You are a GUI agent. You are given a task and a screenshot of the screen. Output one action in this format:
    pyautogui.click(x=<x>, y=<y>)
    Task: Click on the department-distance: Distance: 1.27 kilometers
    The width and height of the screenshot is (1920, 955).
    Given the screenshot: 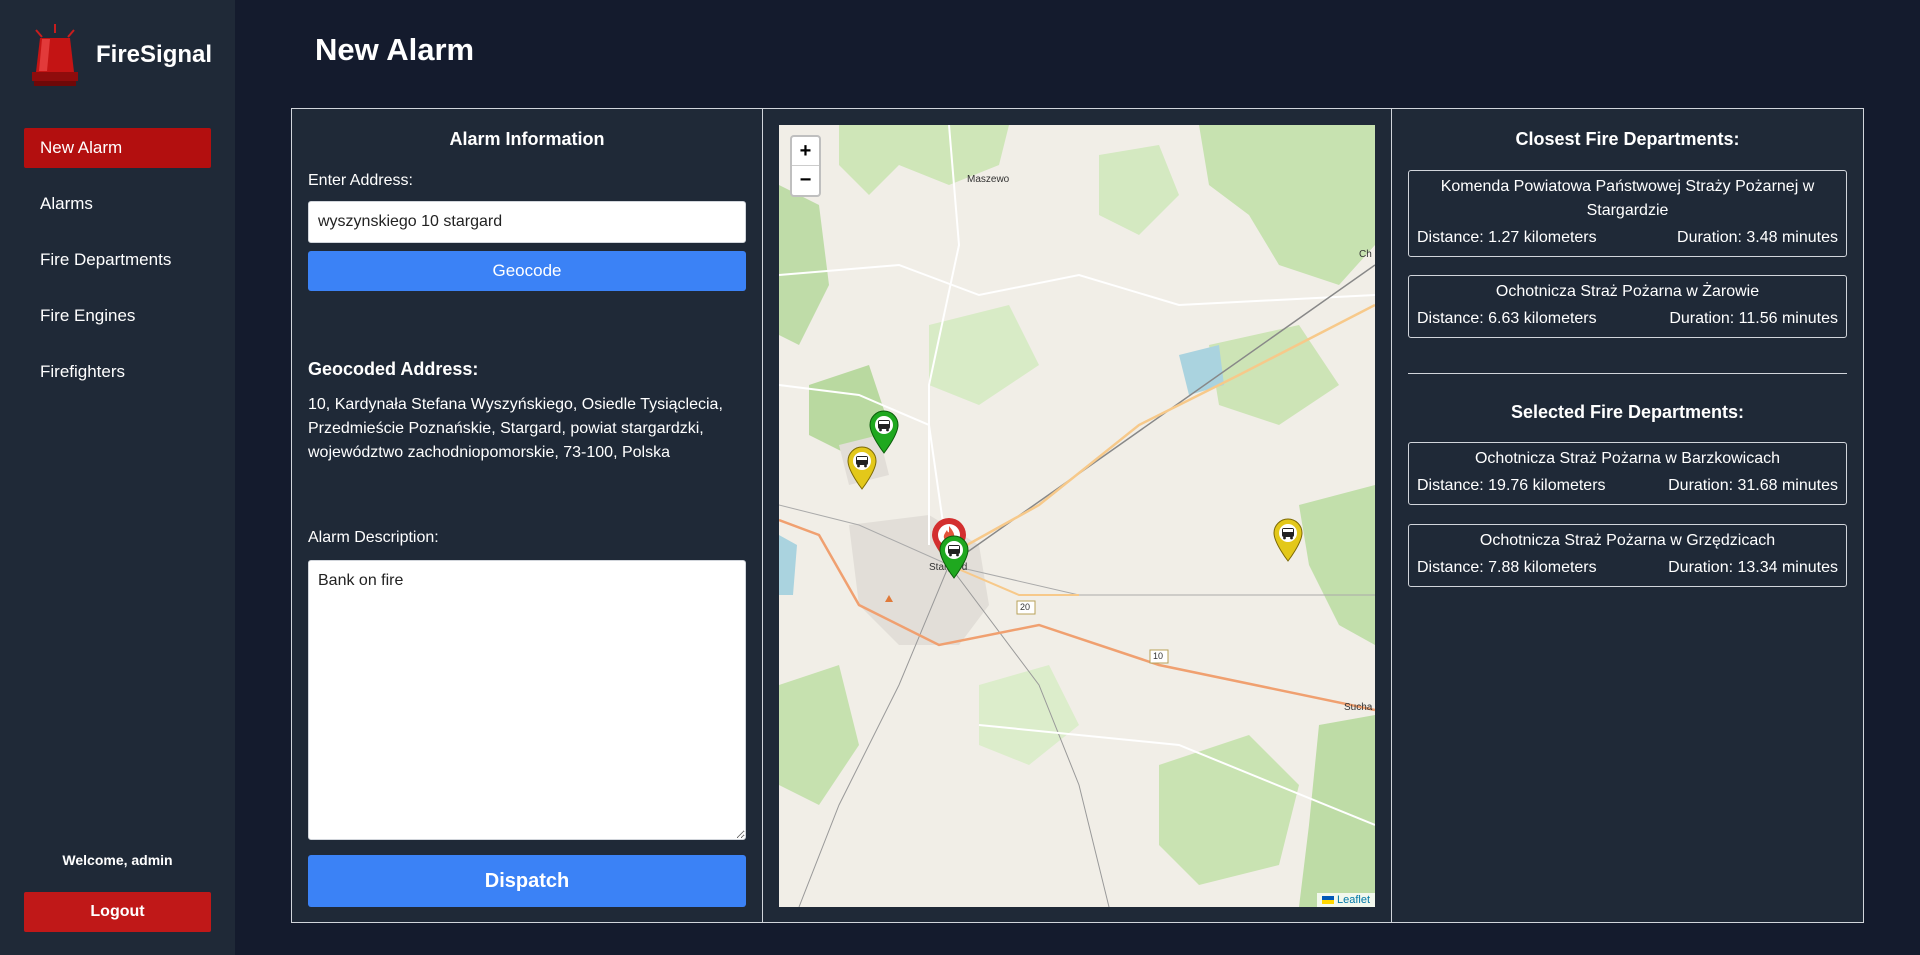 What is the action you would take?
    pyautogui.click(x=1507, y=237)
    